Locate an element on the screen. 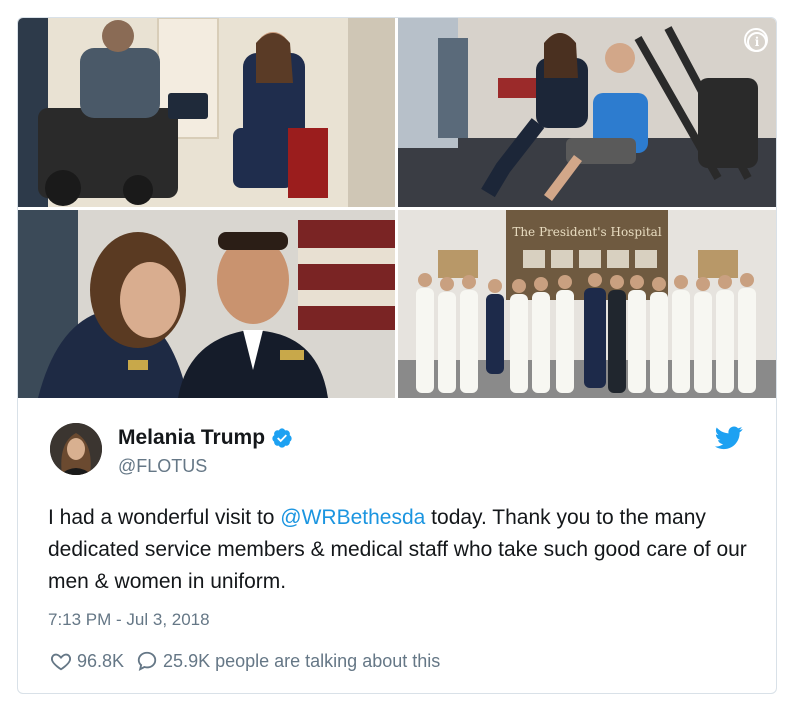  author-name-row: Melania Trump is located at coordinates (205, 438).